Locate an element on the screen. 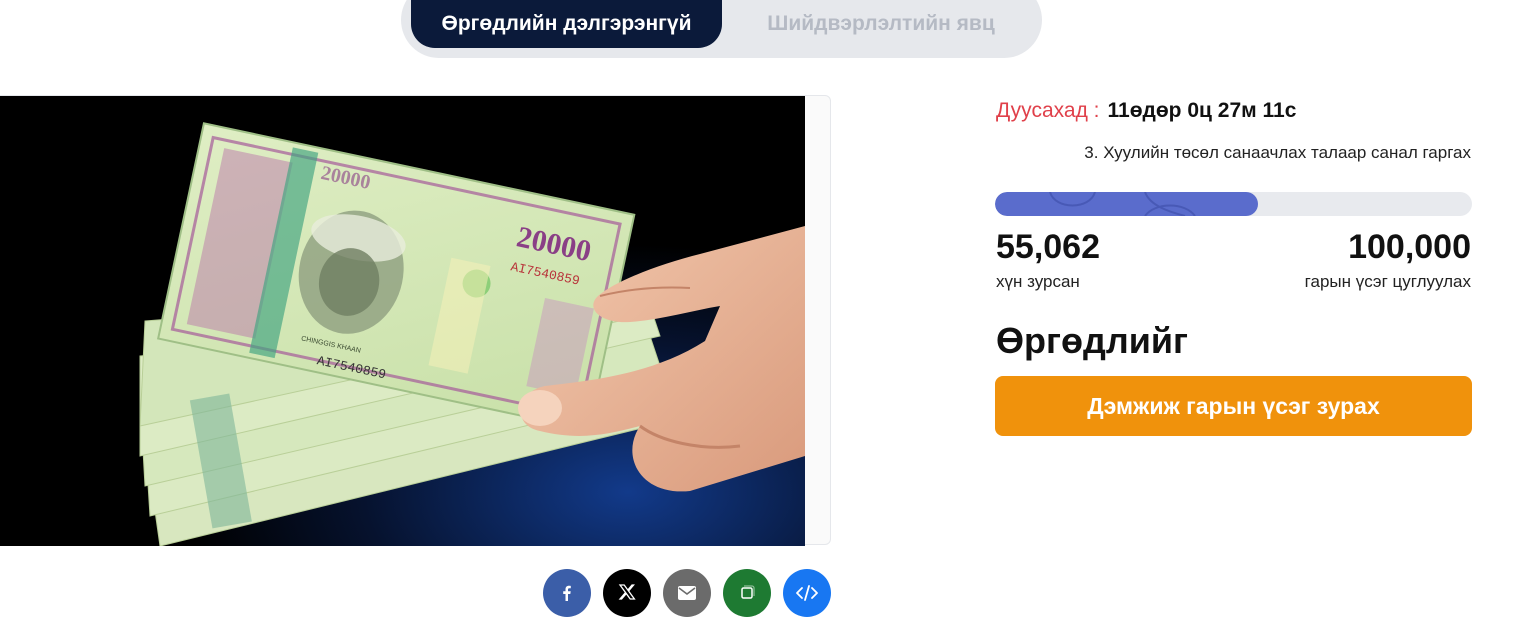  goal-count: 100,000 is located at coordinates (1409, 247).